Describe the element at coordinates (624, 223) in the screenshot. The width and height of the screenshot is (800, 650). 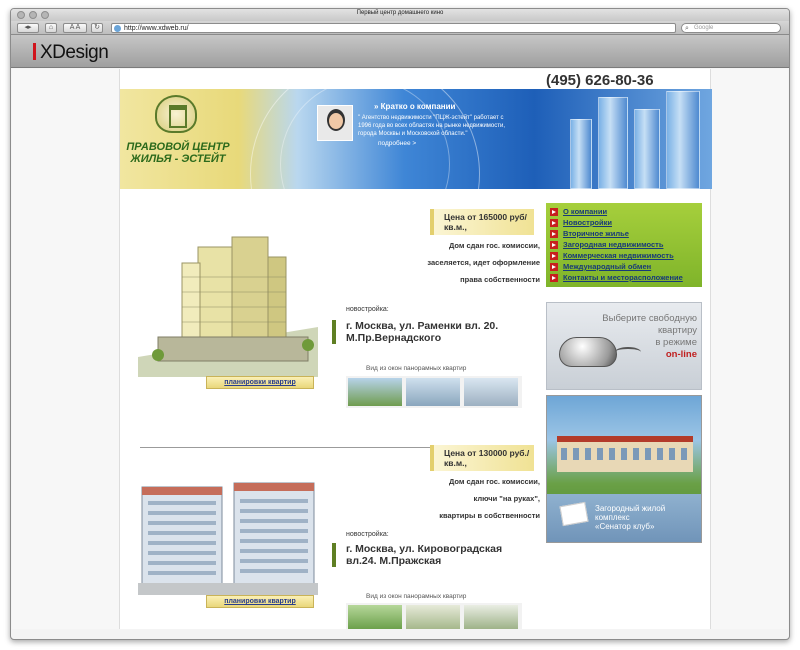
I see `nav-item-new-buildings: Новостройки` at that location.